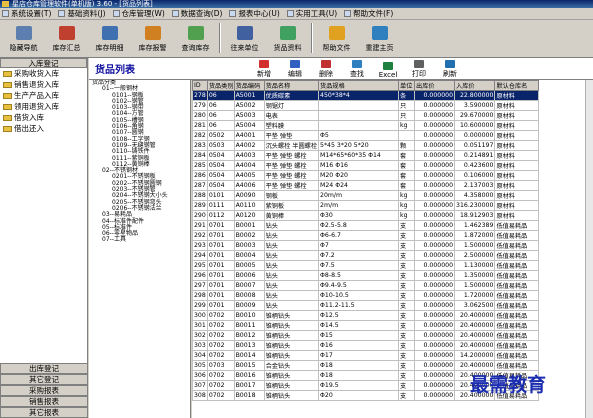  Describe the element at coordinates (475, 235) in the screenshot. I see `table-cell: 1.872000` at that location.